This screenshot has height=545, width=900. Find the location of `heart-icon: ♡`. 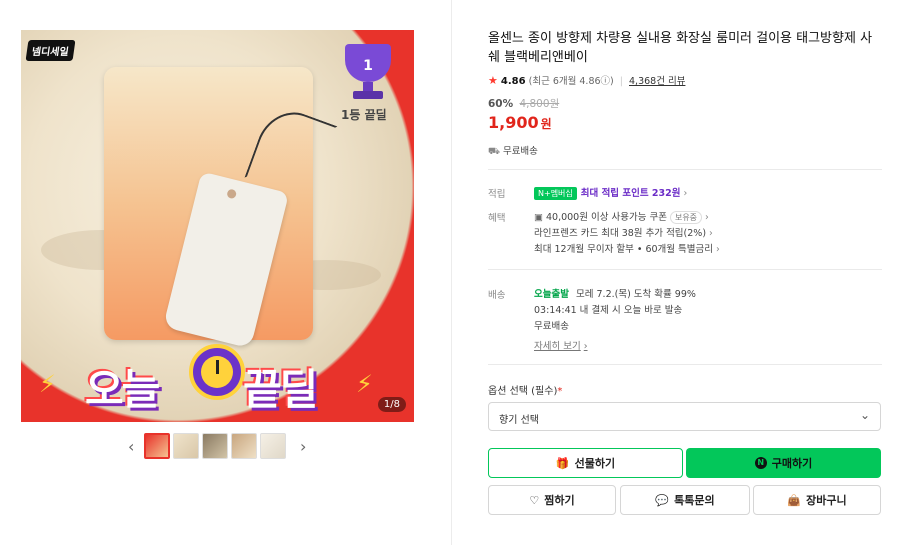

heart-icon: ♡ is located at coordinates (534, 500).